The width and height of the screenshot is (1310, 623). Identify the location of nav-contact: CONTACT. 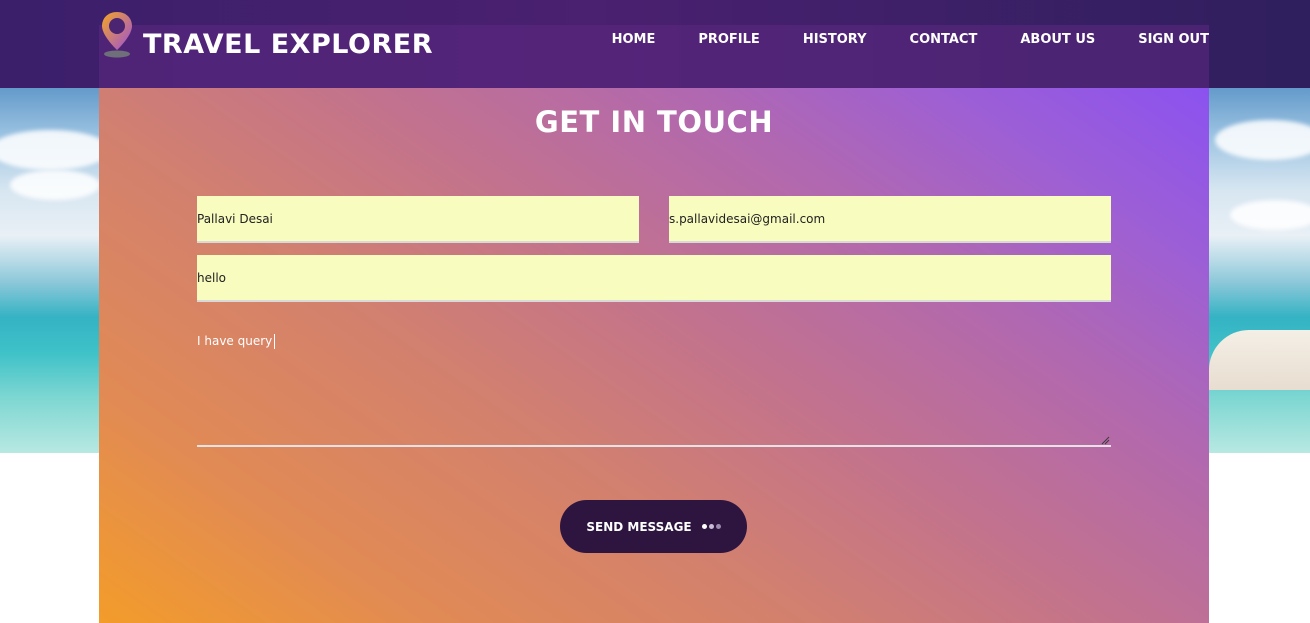
(944, 40).